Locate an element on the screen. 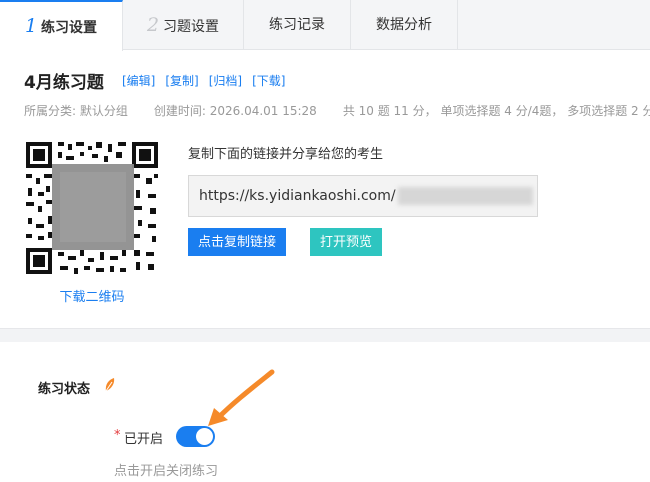 The image size is (650, 482). status-open-label: 已开启 is located at coordinates (144, 439).